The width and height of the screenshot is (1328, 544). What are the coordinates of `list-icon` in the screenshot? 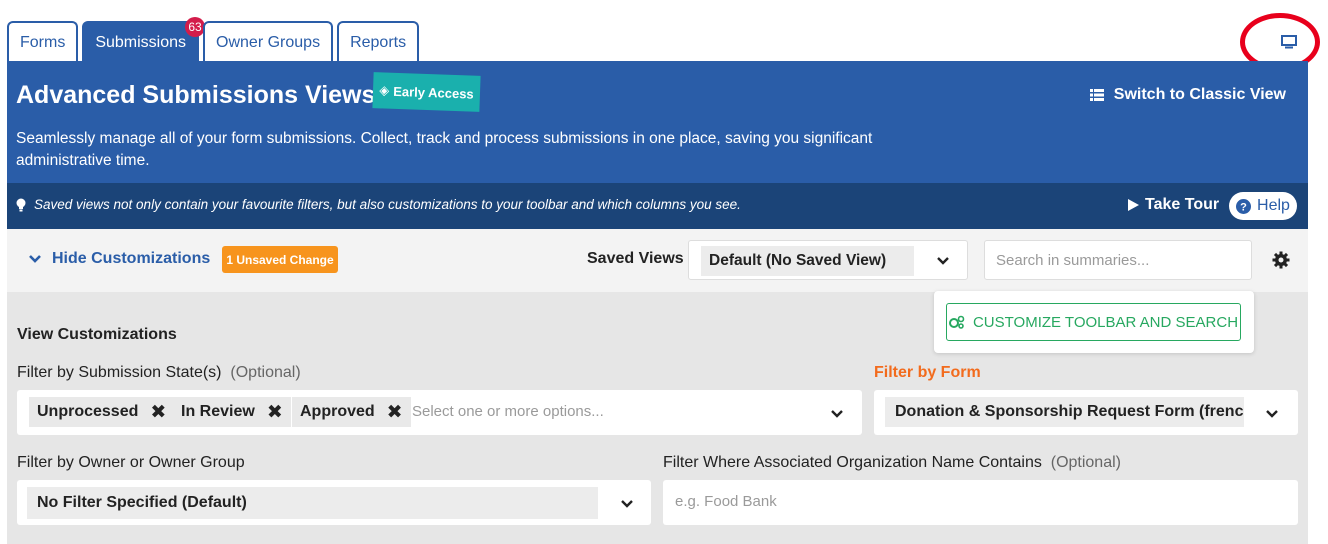 It's located at (1096, 95).